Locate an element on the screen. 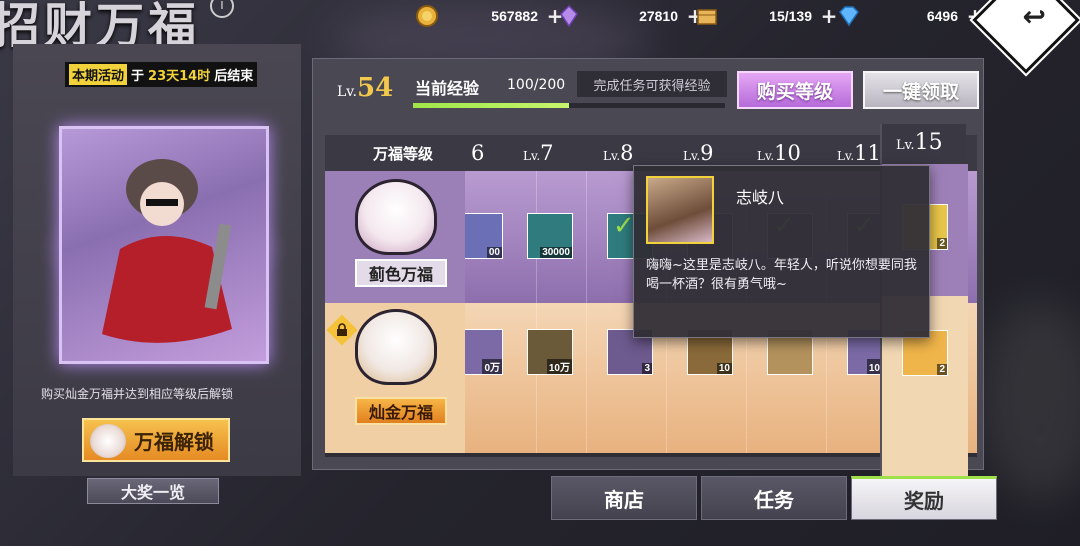 Image resolution: width=1080 pixels, height=546 pixels. level-header-9: Lv.9 is located at coordinates (698, 153).